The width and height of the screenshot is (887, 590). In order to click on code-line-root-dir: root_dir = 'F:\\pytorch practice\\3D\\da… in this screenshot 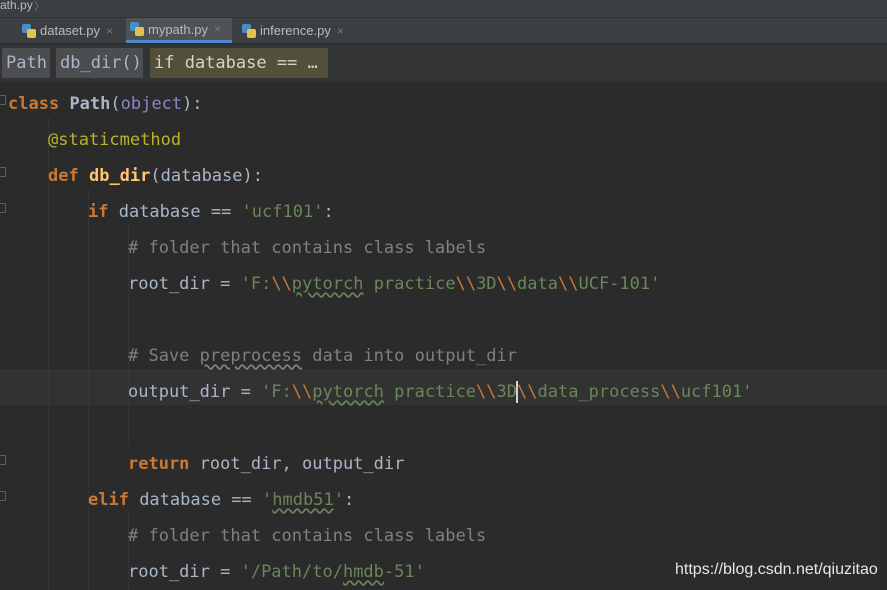, I will do `click(394, 284)`.